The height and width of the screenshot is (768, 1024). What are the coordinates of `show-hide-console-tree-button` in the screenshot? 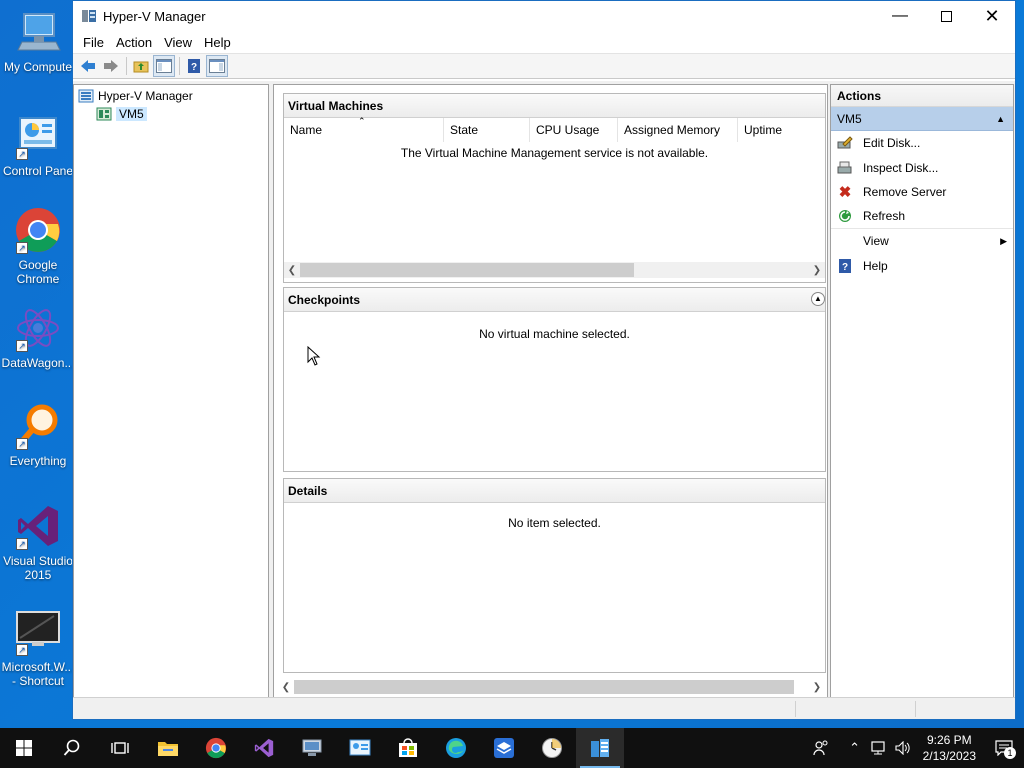 It's located at (164, 66).